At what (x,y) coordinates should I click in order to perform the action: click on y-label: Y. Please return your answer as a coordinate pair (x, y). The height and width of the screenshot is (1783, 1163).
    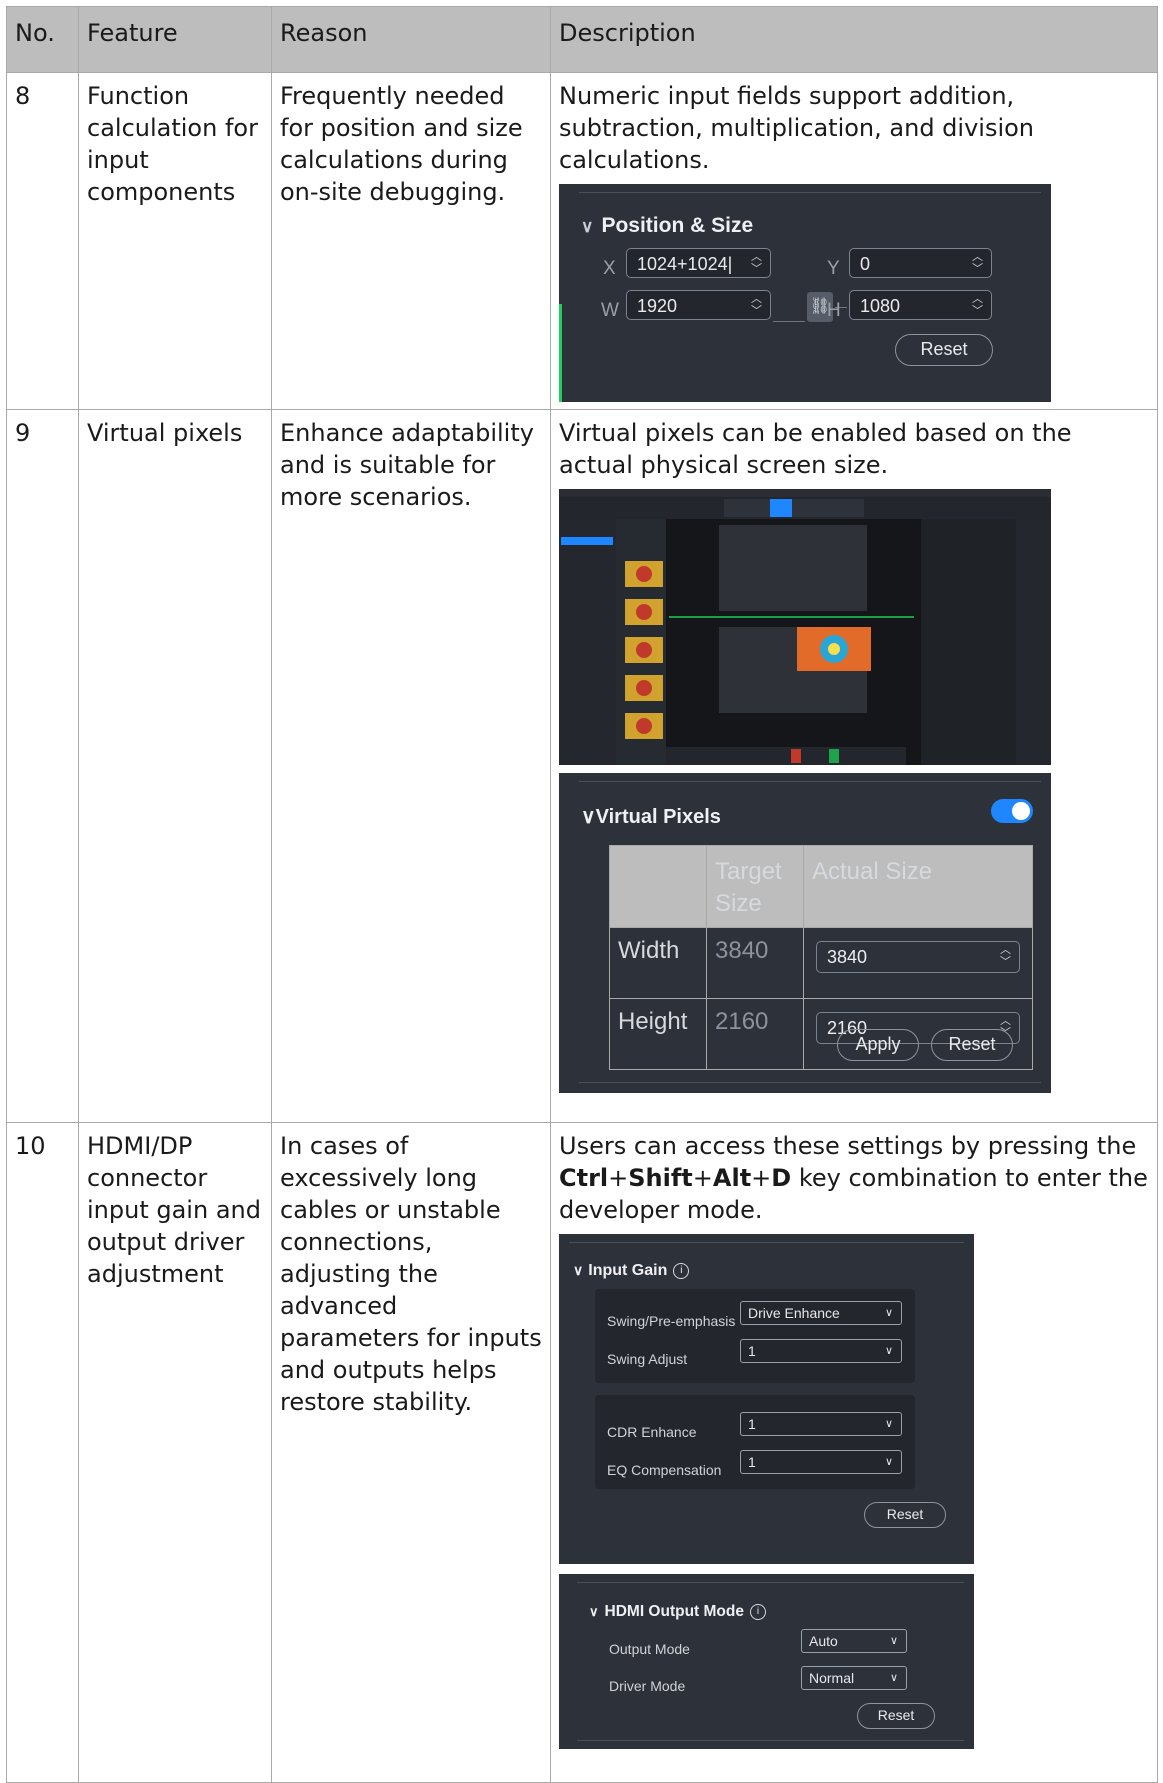
    Looking at the image, I should click on (833, 268).